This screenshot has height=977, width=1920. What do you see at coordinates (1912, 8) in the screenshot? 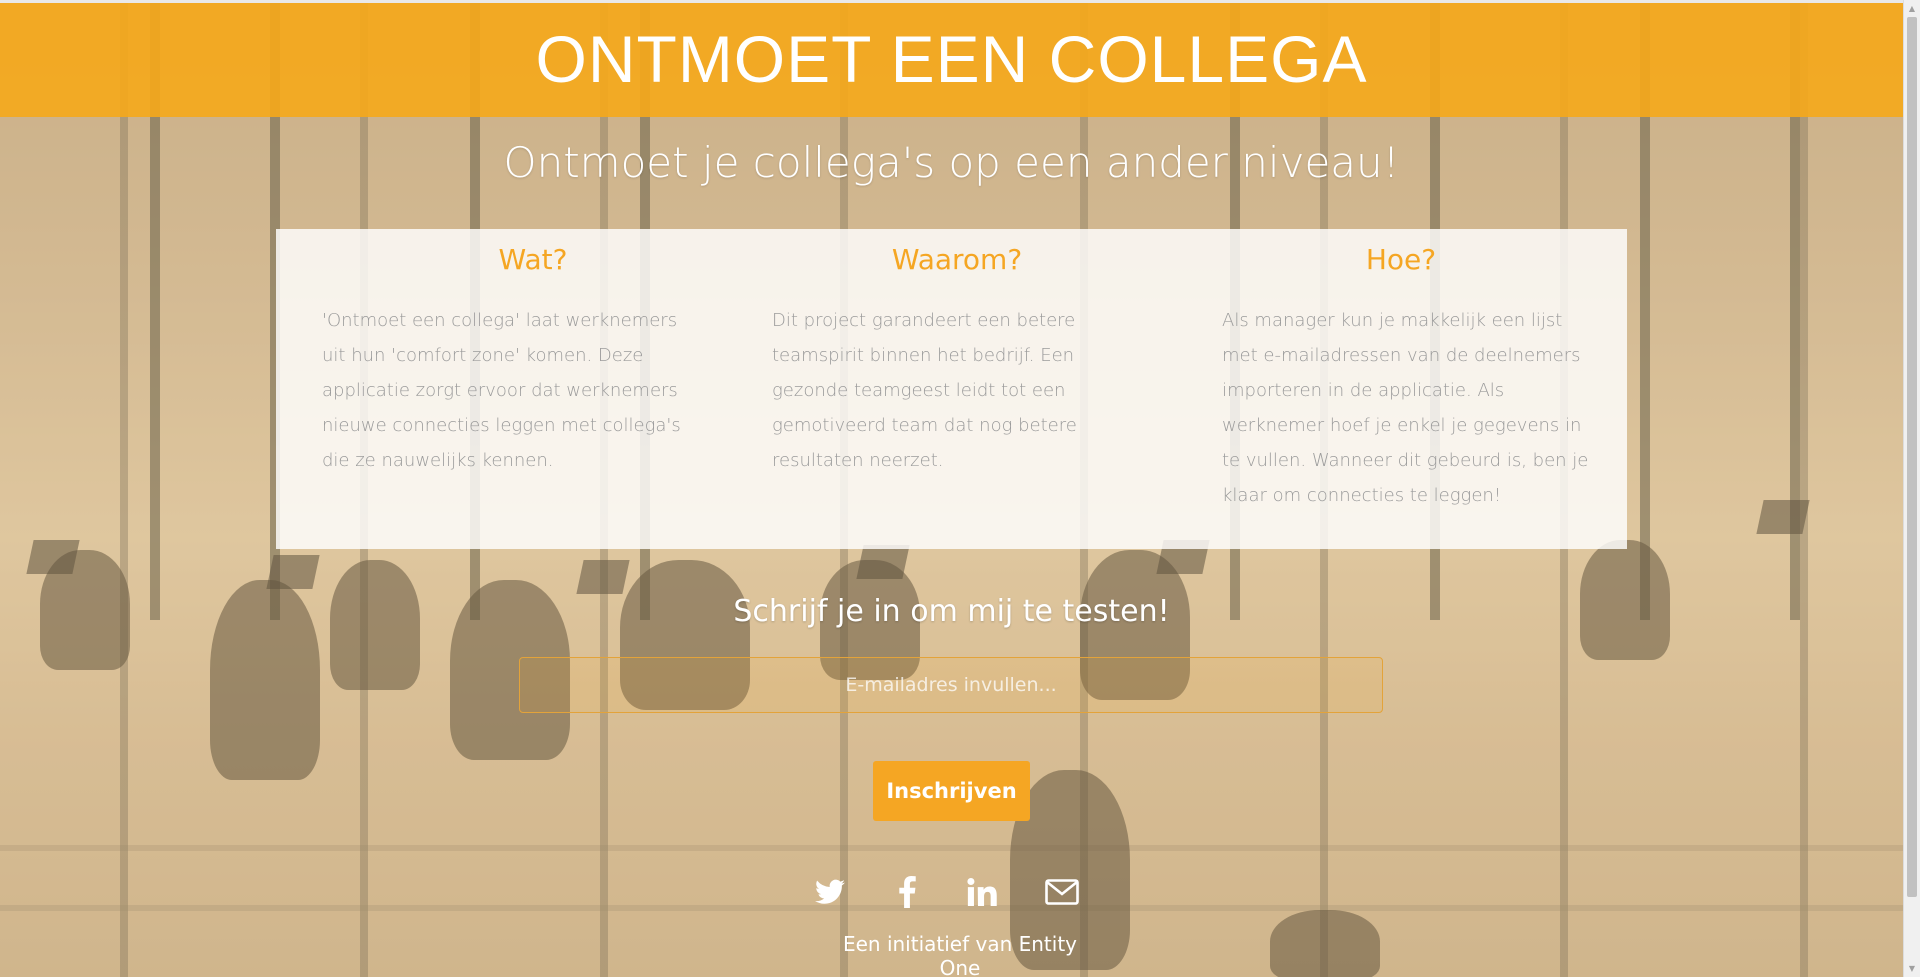
I see `scroll-up-arrow-icon: ▲` at bounding box center [1912, 8].